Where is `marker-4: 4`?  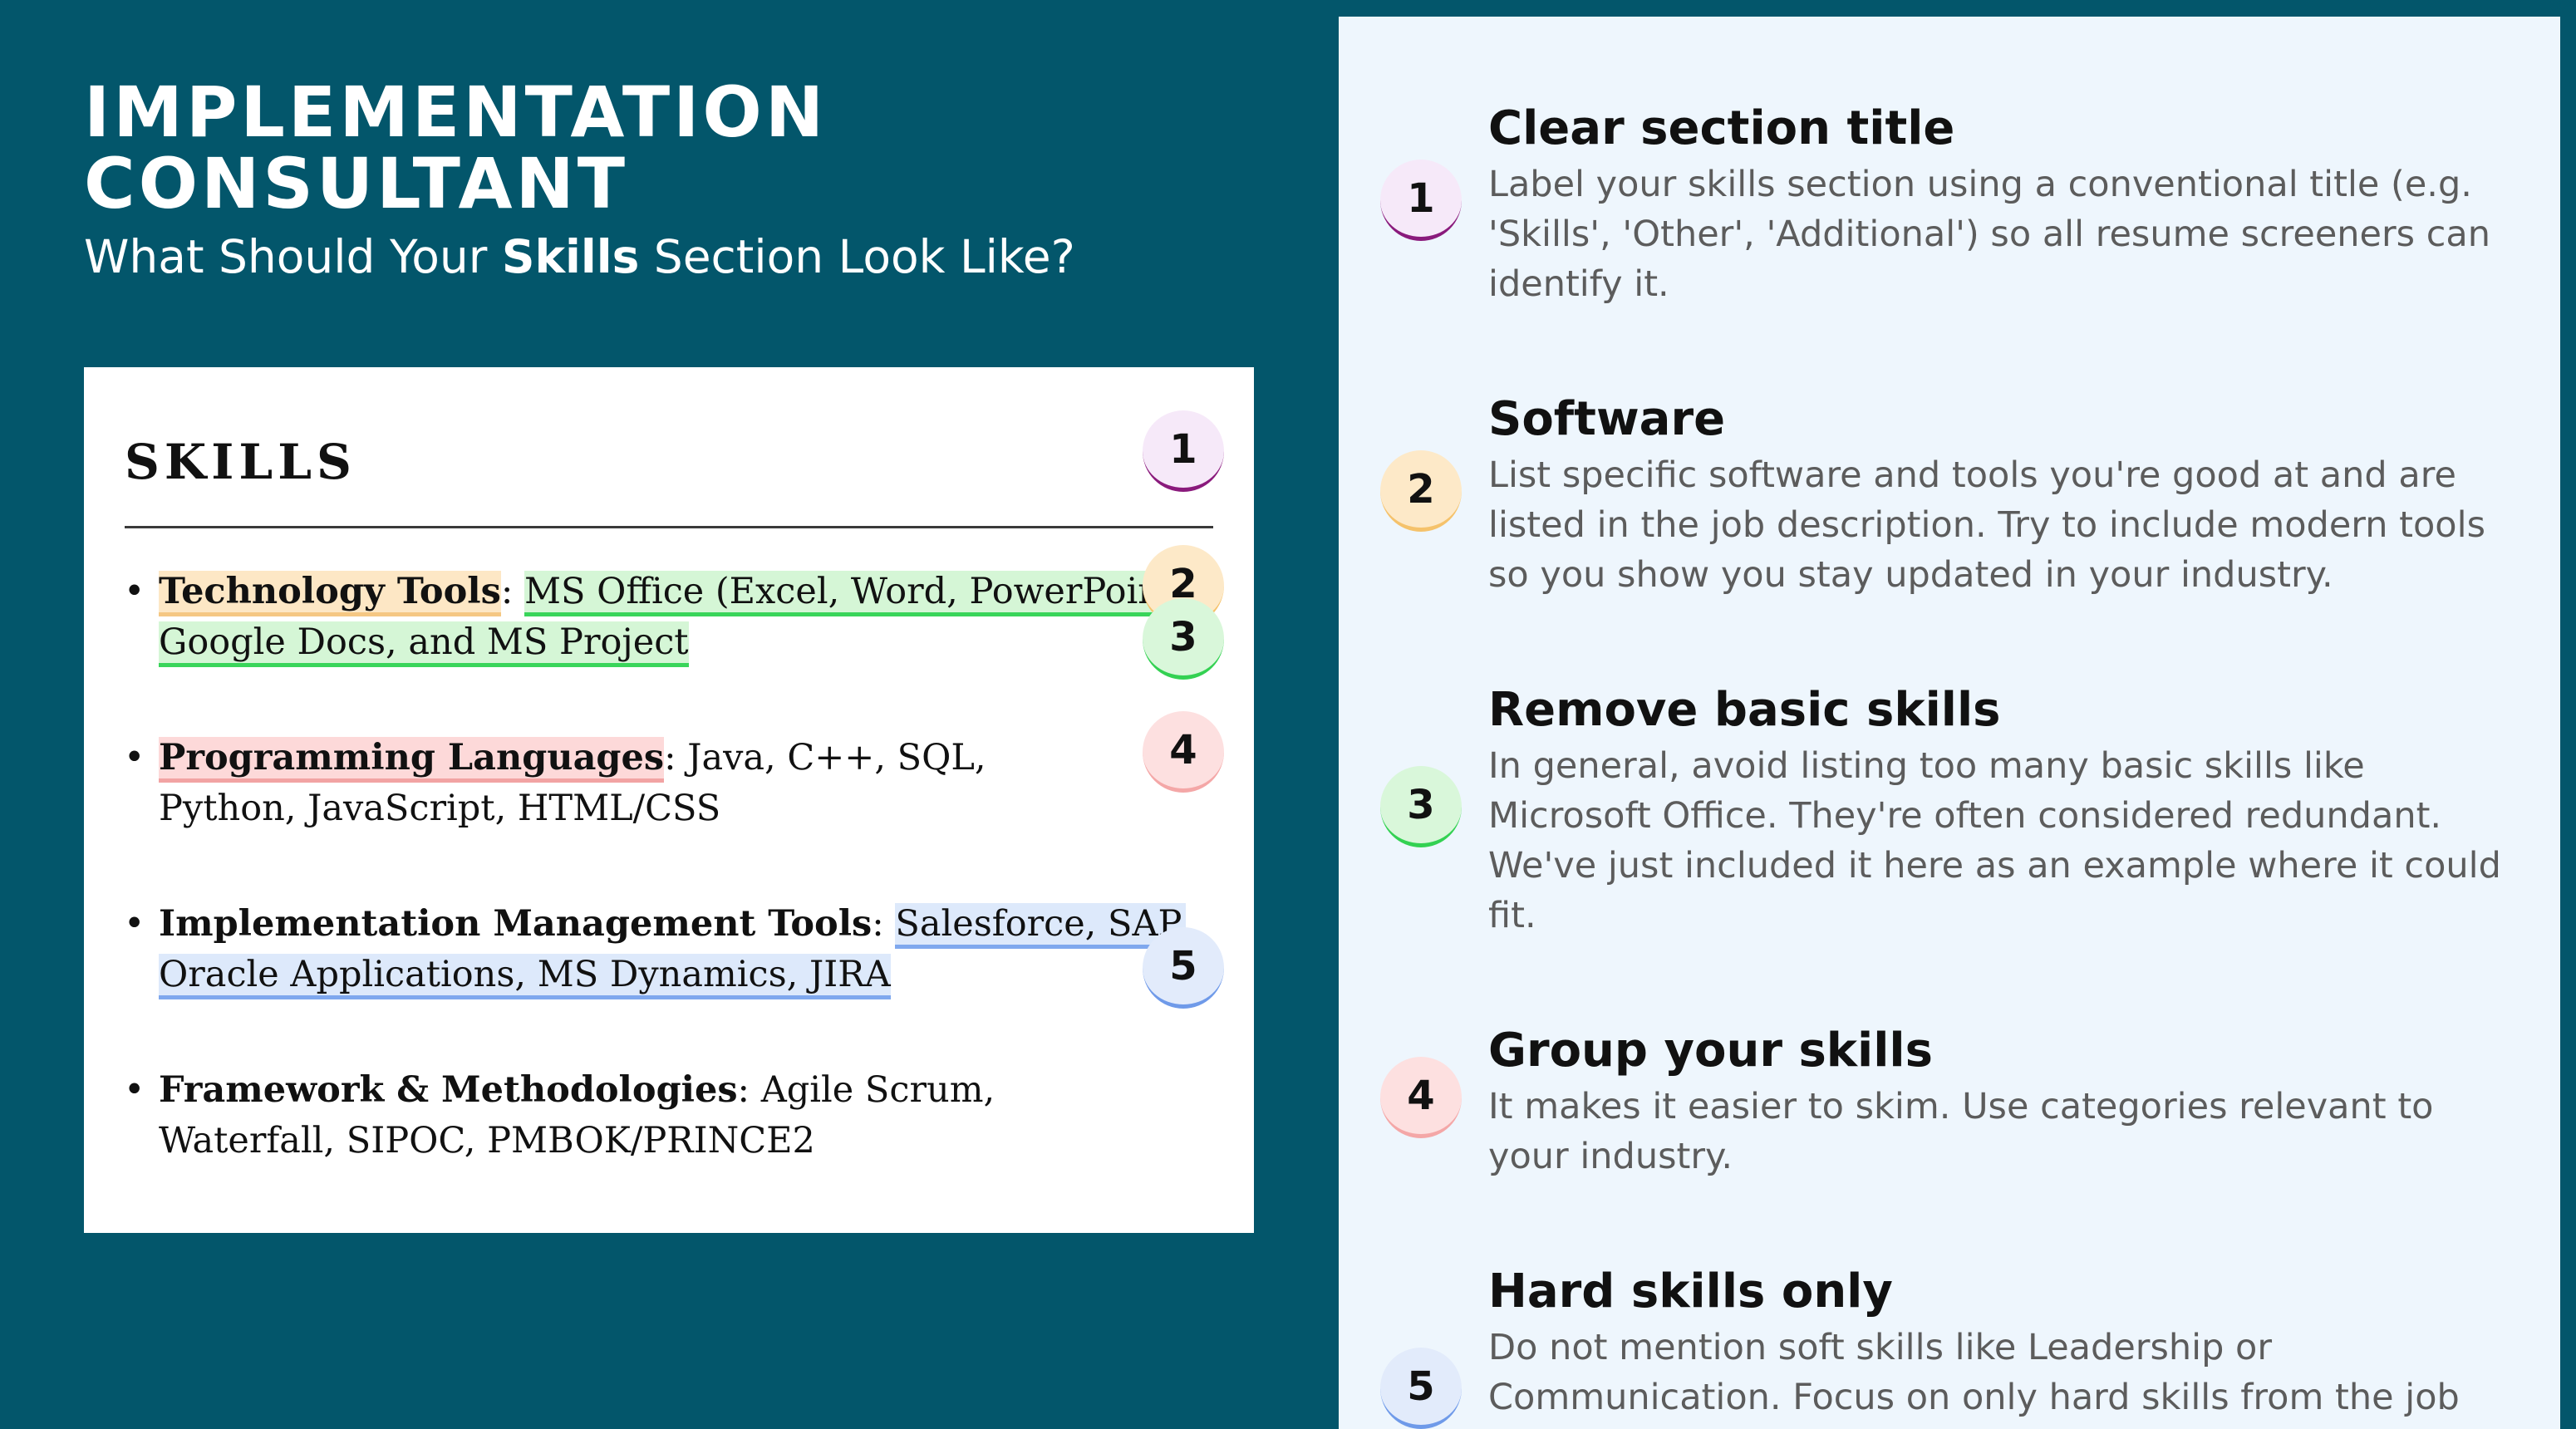
marker-4: 4 is located at coordinates (1183, 752).